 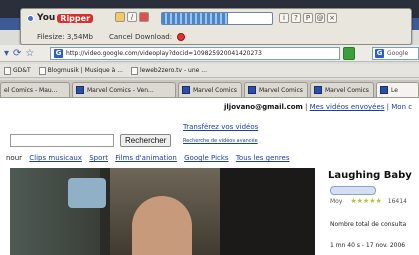 What do you see at coordinates (284, 18) in the screenshot?
I see `info-button: i` at bounding box center [284, 18].